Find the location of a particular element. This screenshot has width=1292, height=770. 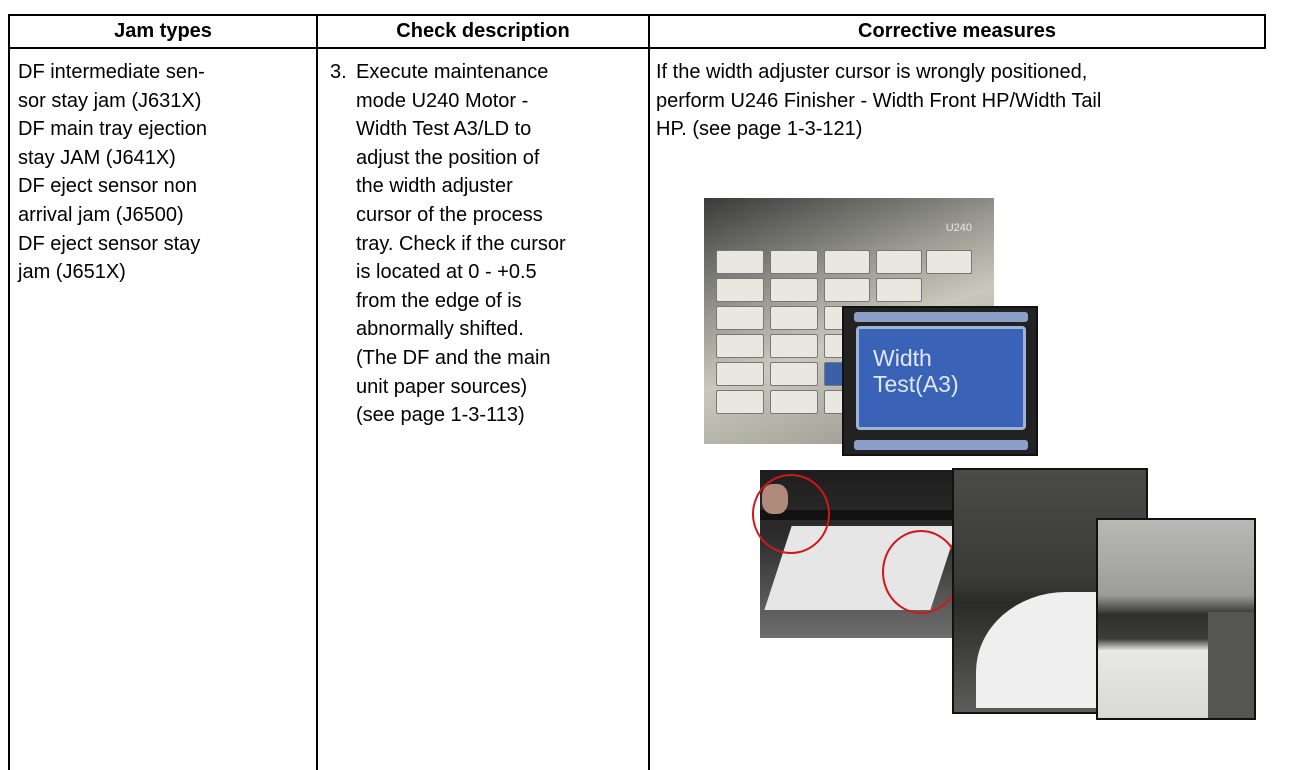

corrective-line: HP. (see page 1-3-121) is located at coordinates (759, 129).